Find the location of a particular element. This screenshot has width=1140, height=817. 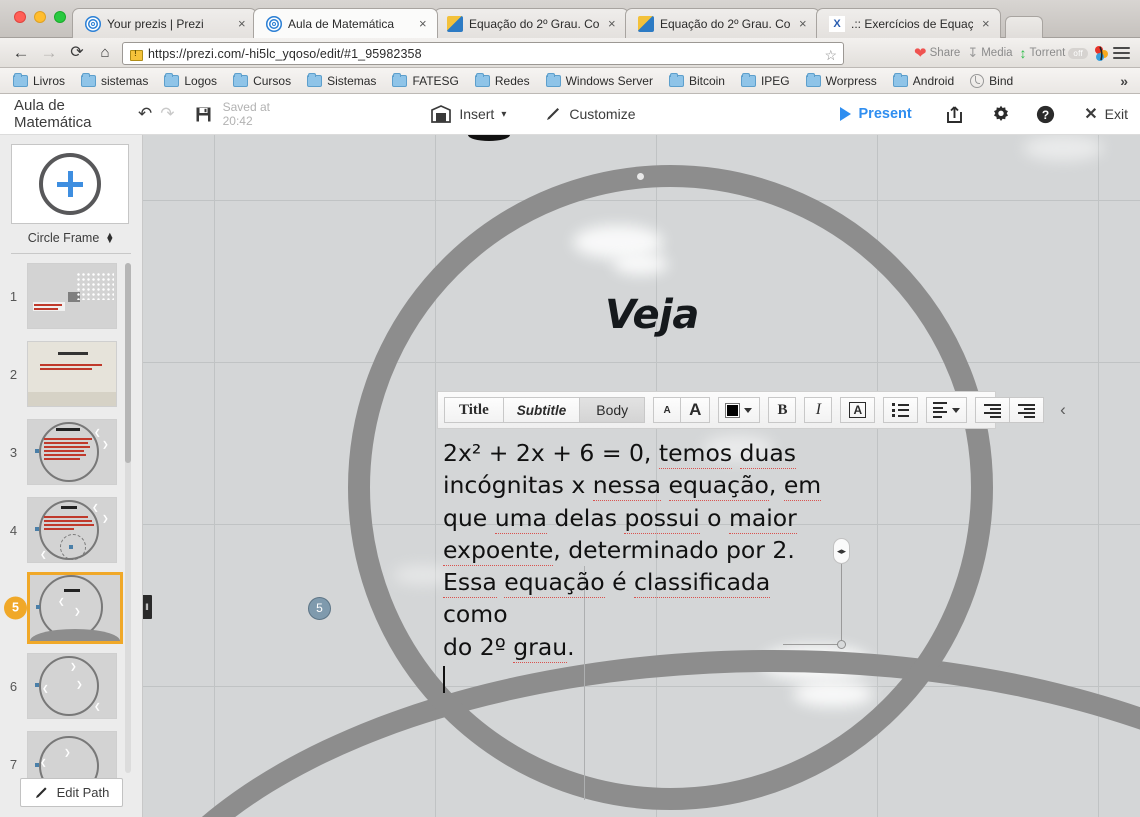

list-item: 2 is located at coordinates (71, 374).